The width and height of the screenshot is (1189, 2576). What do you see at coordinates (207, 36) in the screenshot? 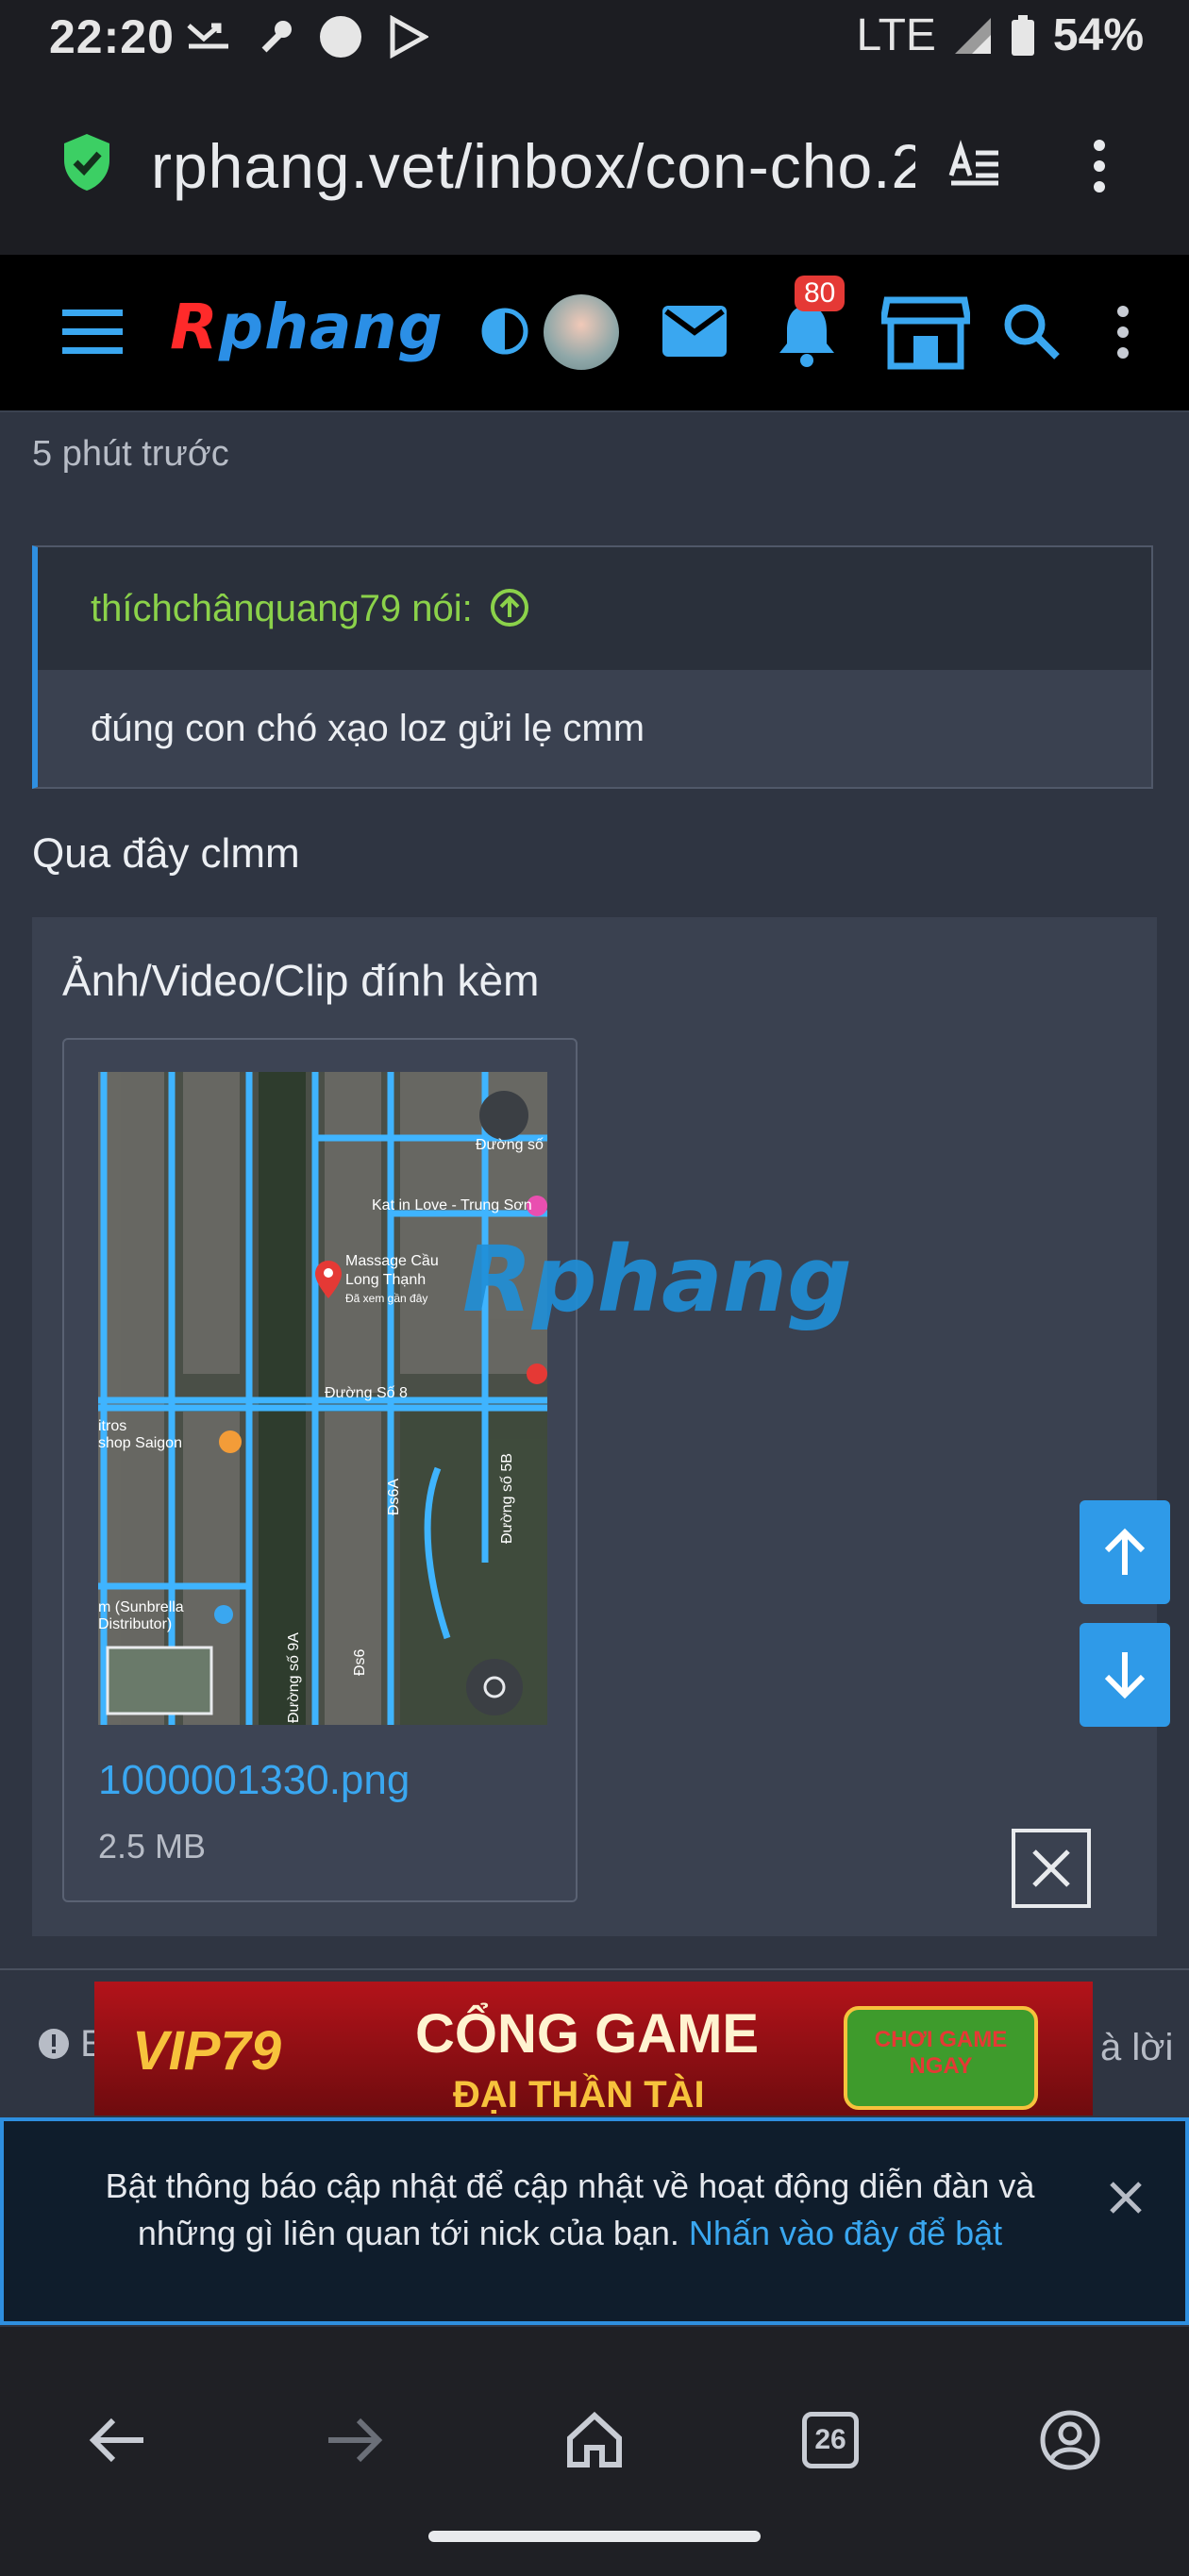
I see `missed-call-icon` at bounding box center [207, 36].